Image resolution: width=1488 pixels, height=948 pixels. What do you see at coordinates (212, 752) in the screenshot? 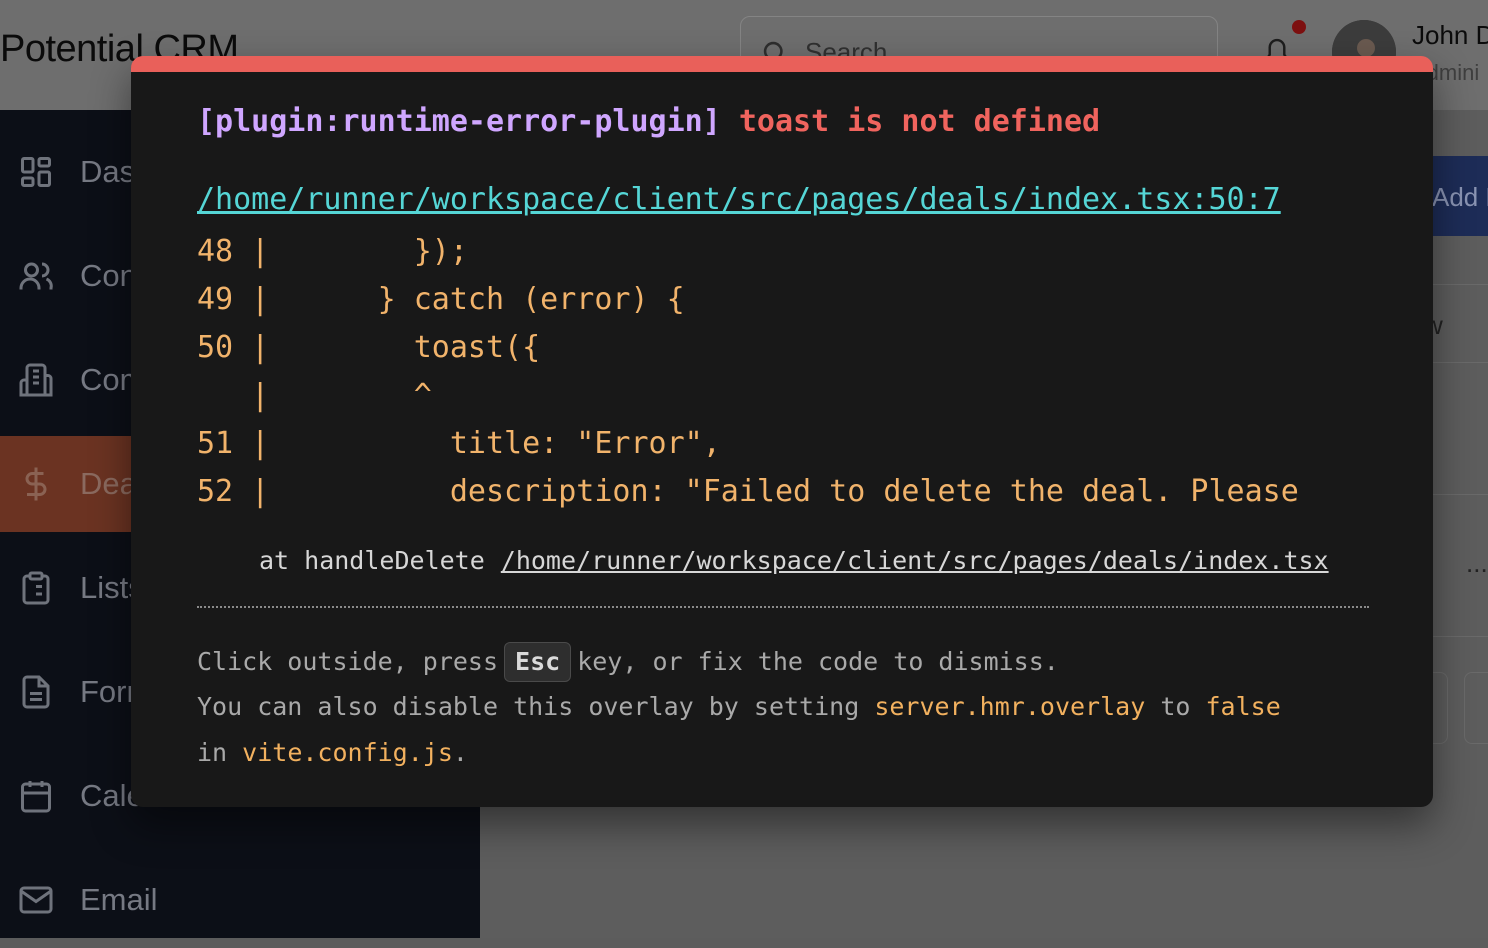
I see `tip-text: in` at bounding box center [212, 752].